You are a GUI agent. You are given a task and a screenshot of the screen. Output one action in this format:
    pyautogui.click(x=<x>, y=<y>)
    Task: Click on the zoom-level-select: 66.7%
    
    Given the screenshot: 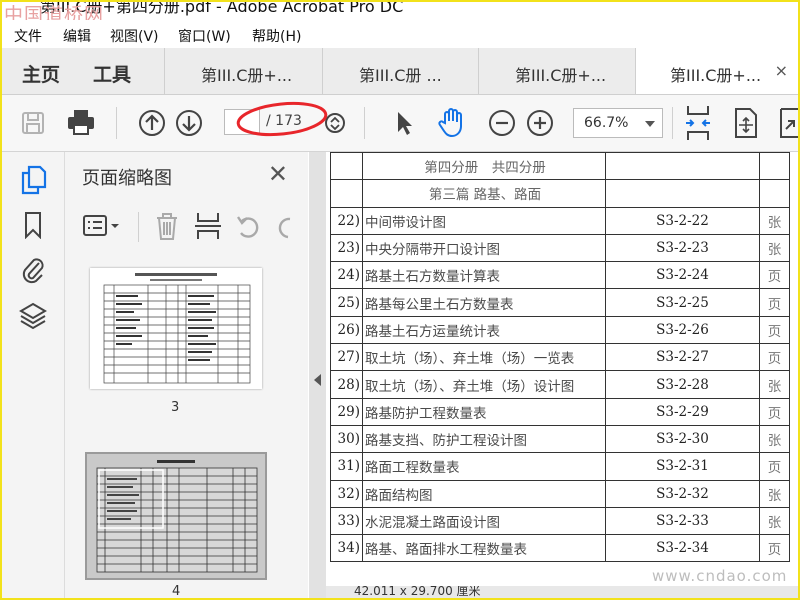 What is the action you would take?
    pyautogui.click(x=618, y=123)
    